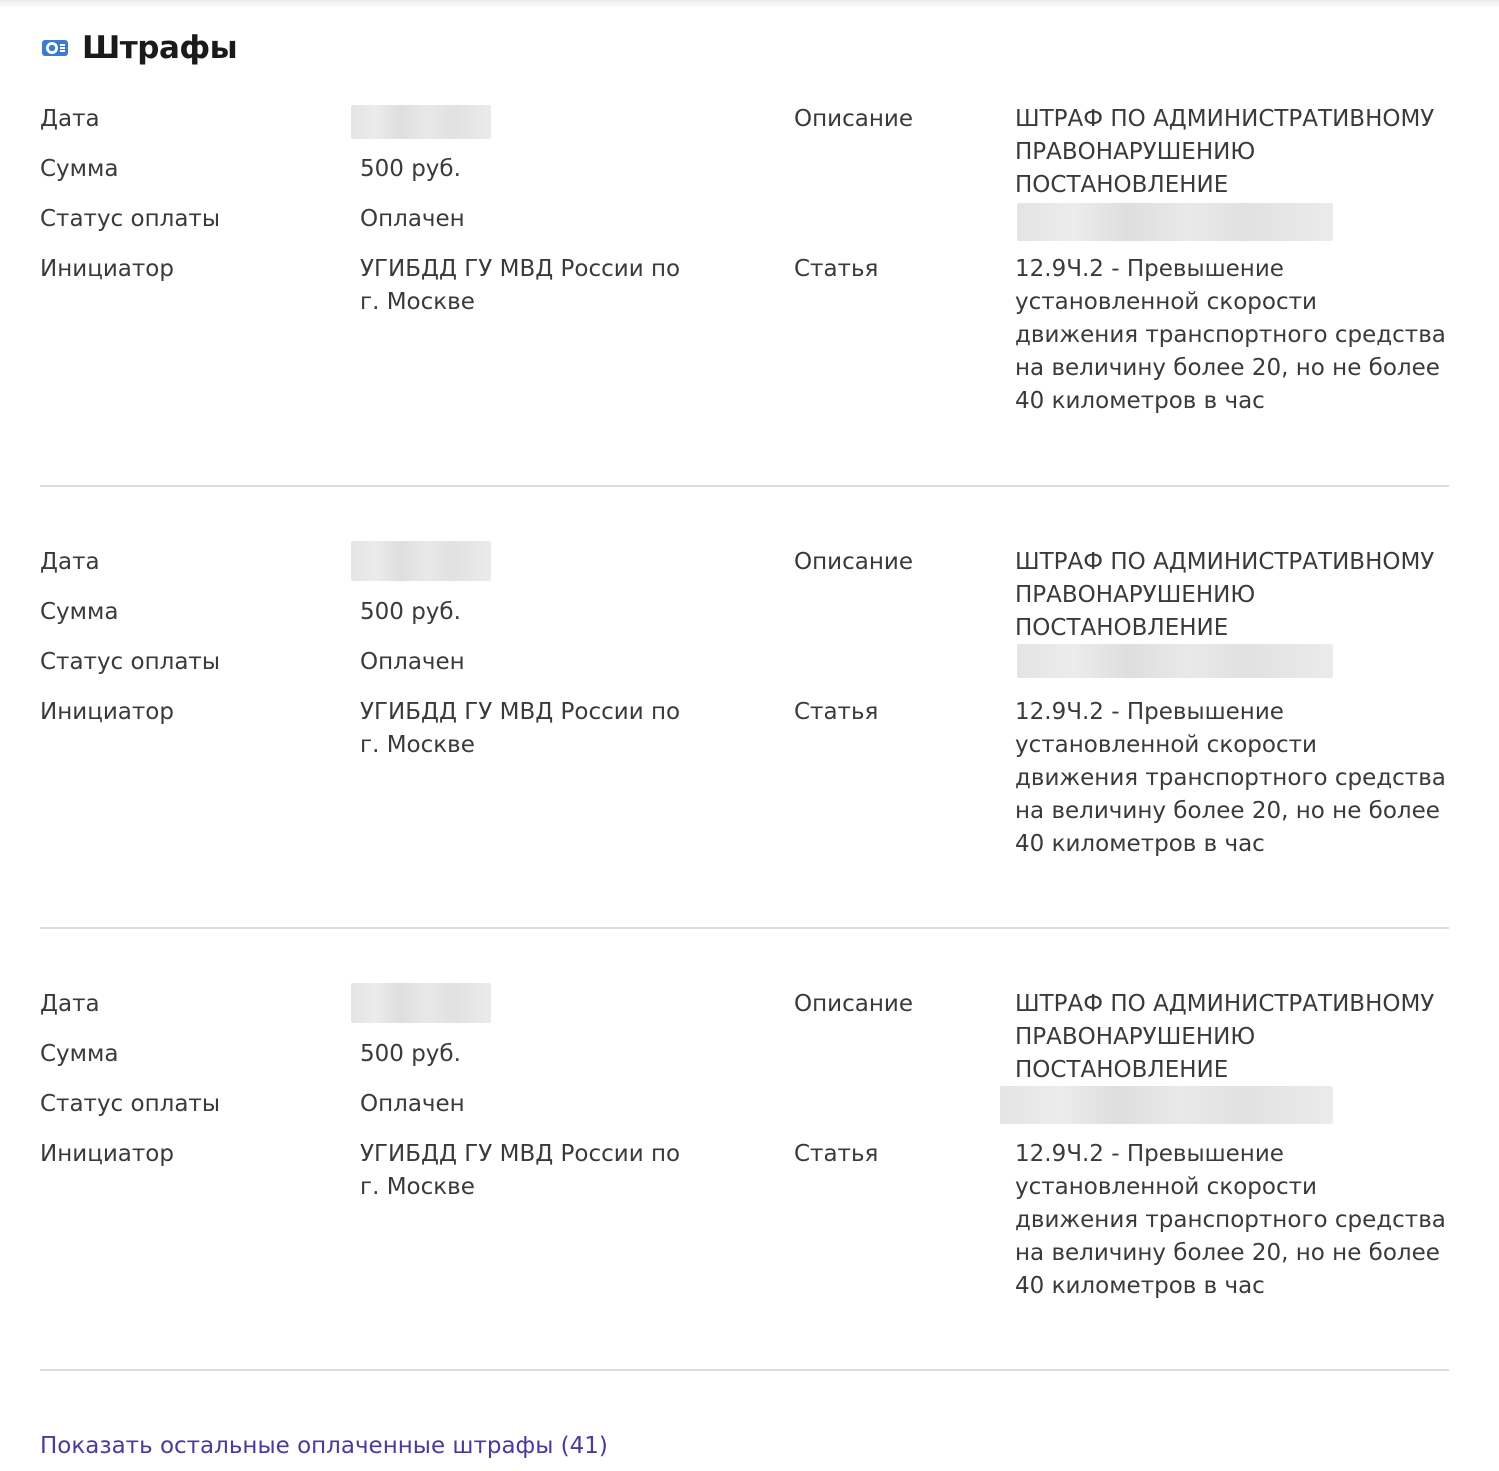 The height and width of the screenshot is (1471, 1499). I want to click on page-title: Штрафы, so click(160, 48).